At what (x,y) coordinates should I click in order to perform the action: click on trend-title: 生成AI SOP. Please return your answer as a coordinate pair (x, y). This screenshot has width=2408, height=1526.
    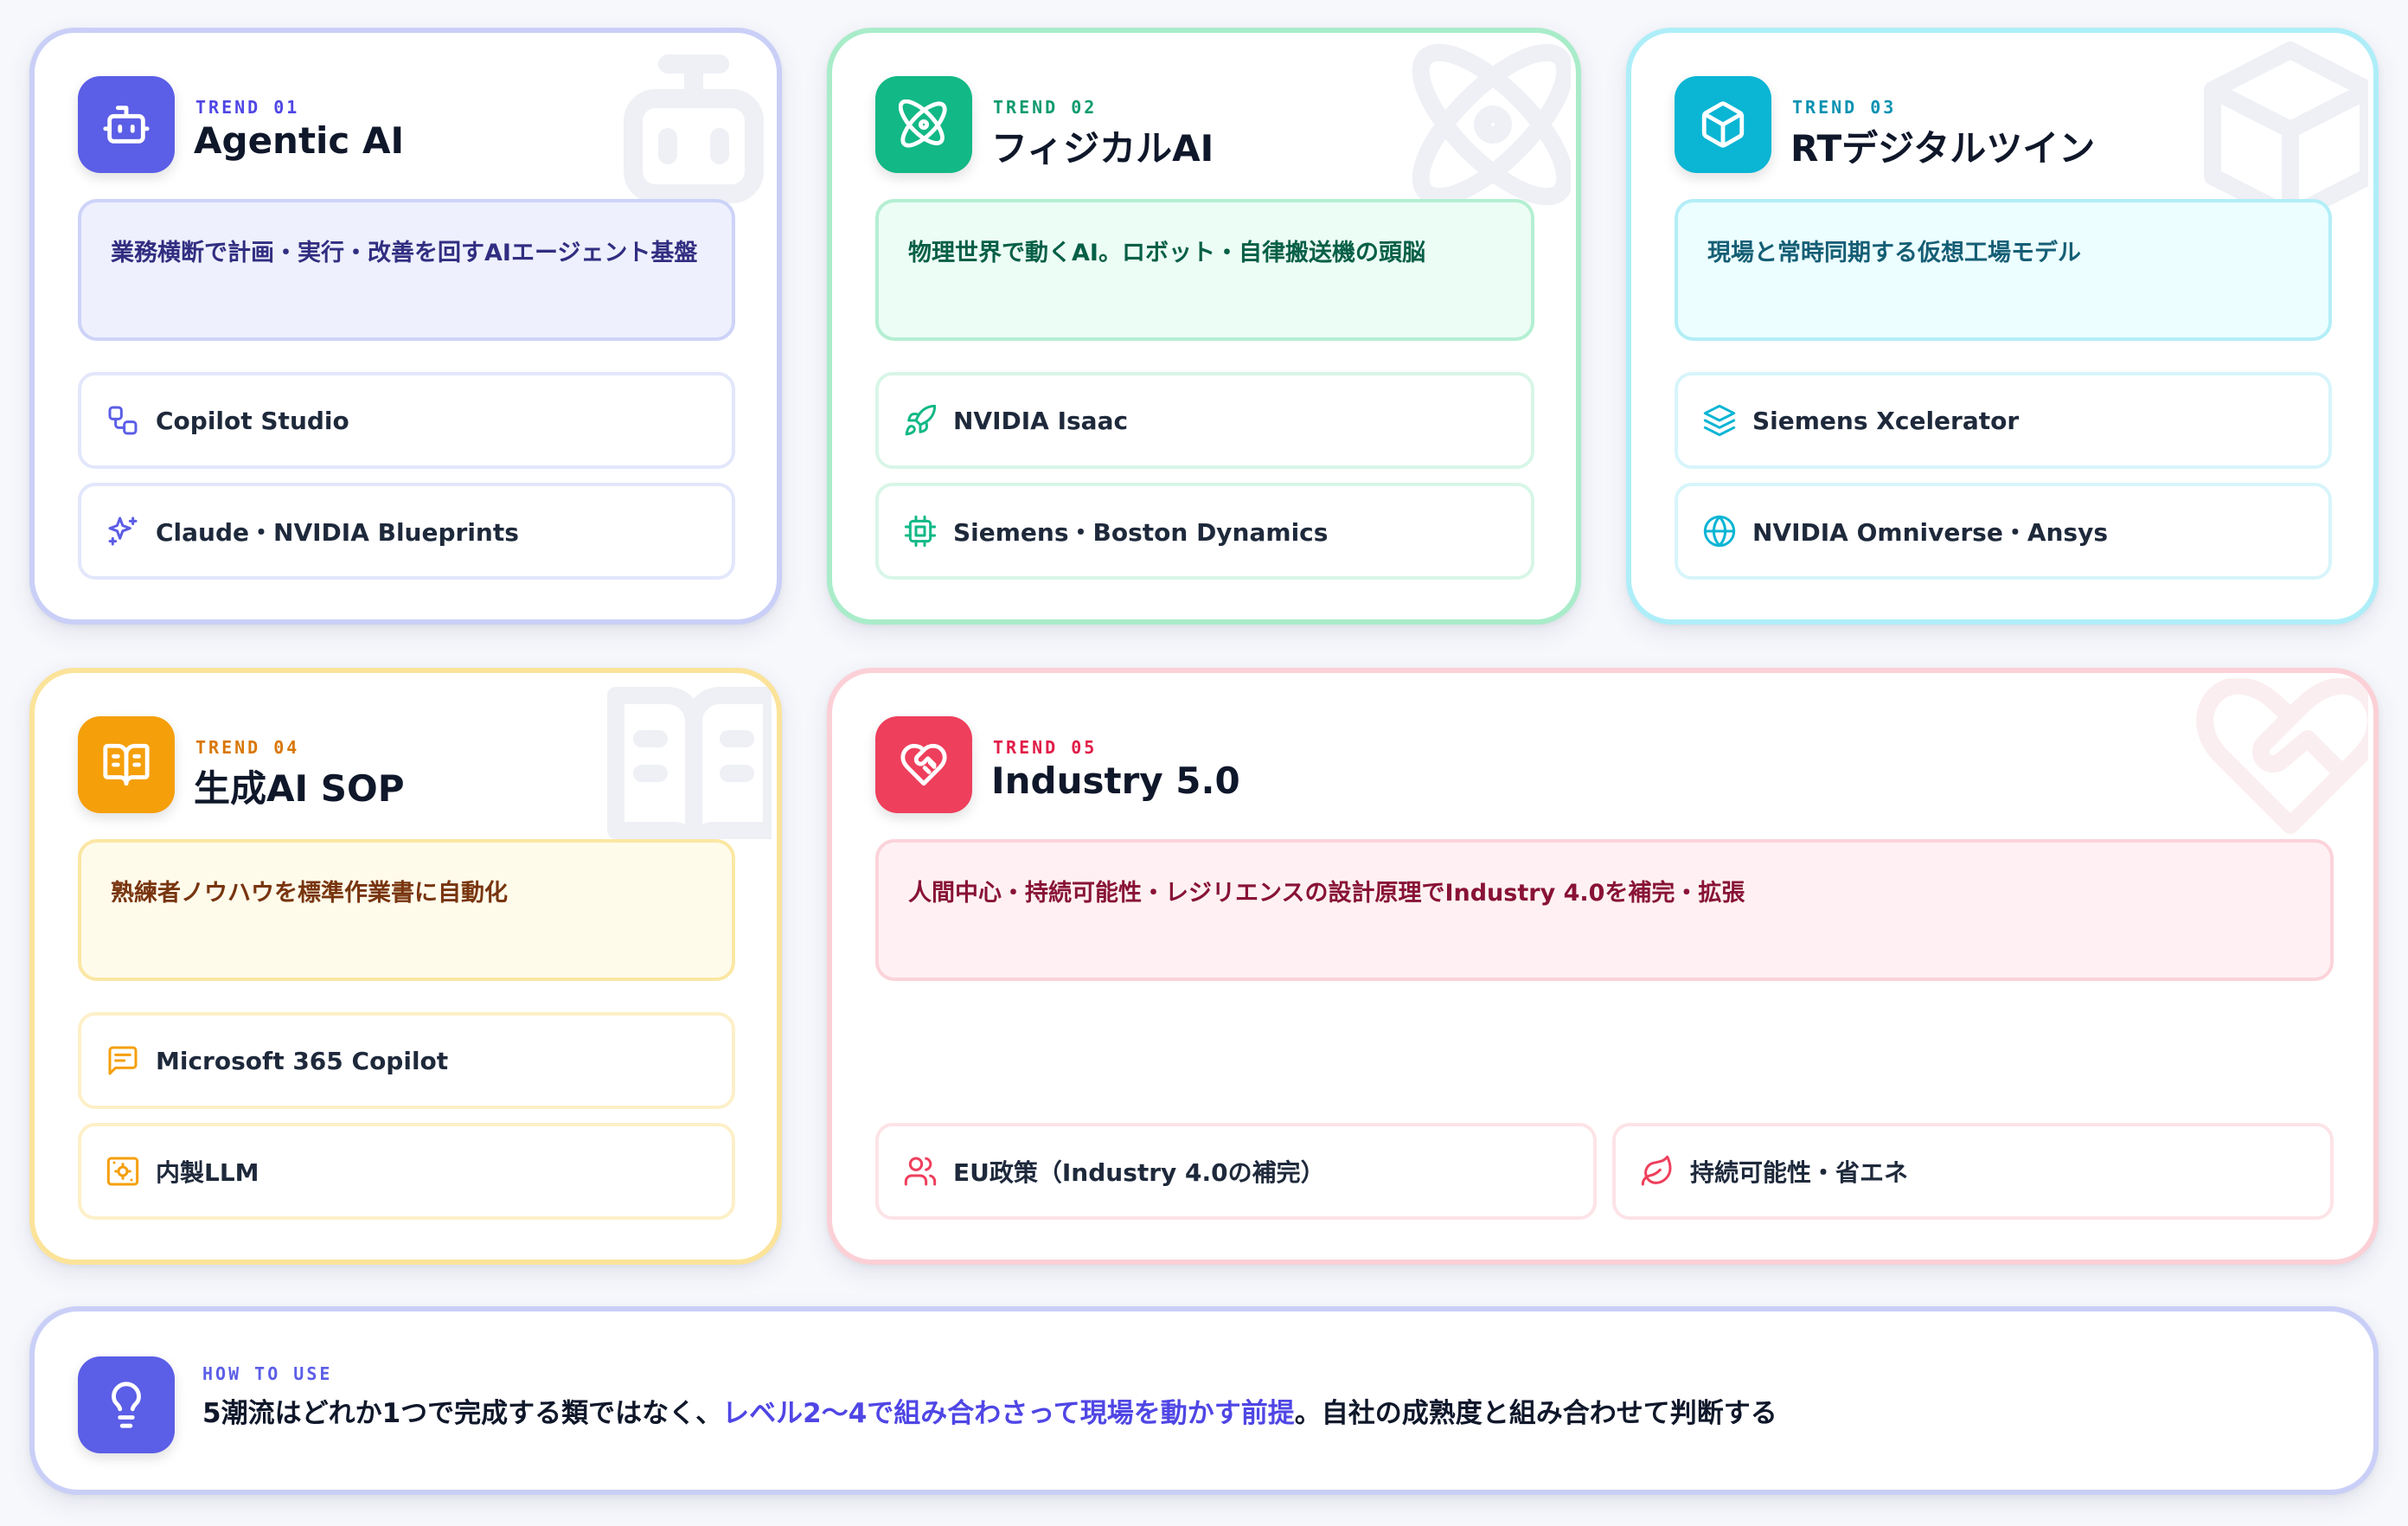
    Looking at the image, I should click on (299, 788).